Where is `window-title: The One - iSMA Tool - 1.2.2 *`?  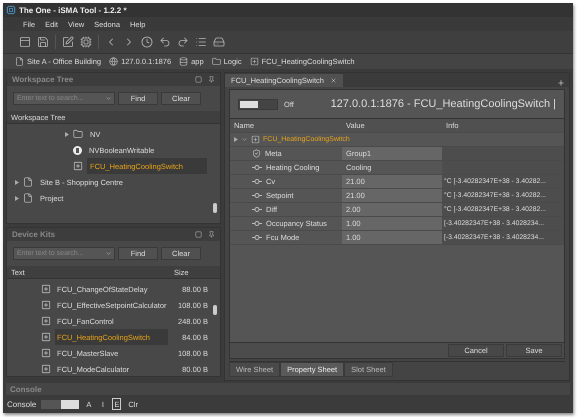
window-title: The One - iSMA Tool - 1.2.2 * is located at coordinates (73, 10).